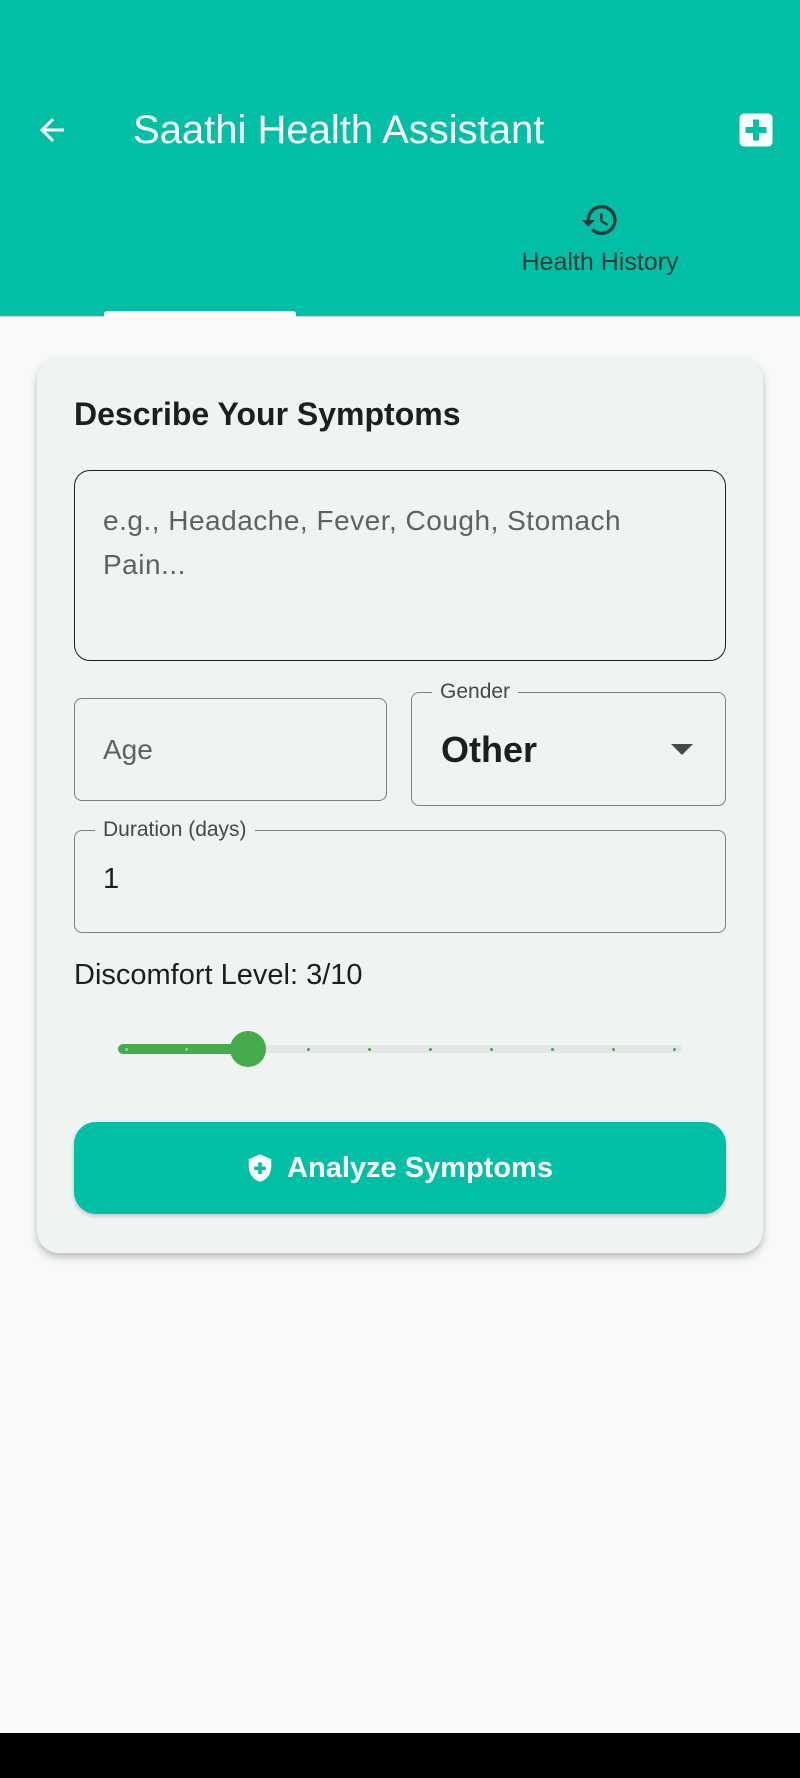 Image resolution: width=800 pixels, height=1778 pixels. What do you see at coordinates (339, 130) in the screenshot?
I see `app-title: Saathi Health Assistant` at bounding box center [339, 130].